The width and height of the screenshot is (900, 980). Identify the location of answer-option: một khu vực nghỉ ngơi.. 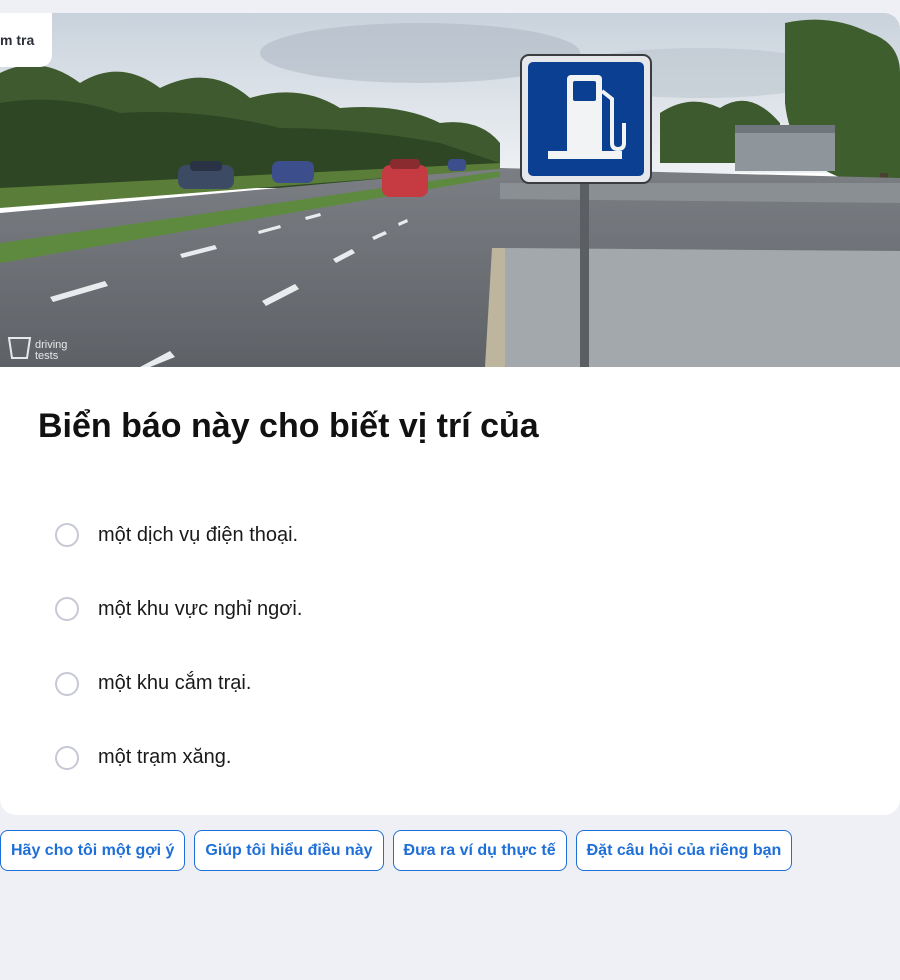
(178, 609).